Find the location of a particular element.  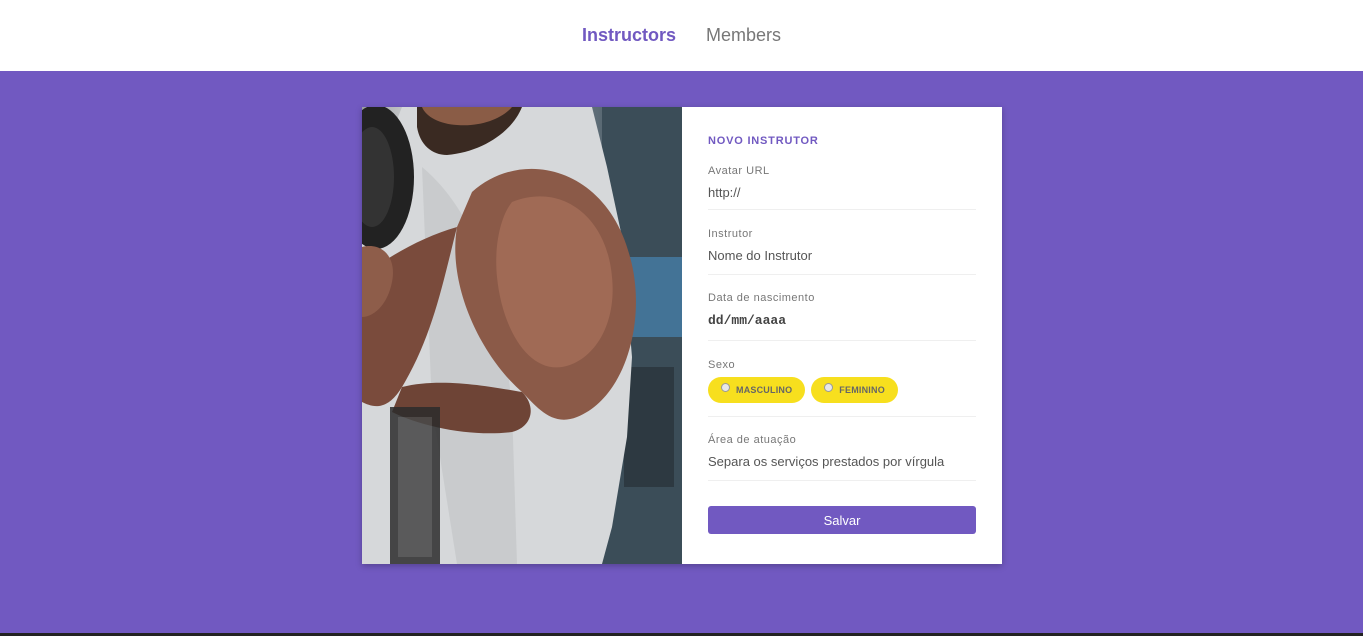

birth-date-field: Data de nascimento is located at coordinates (842, 316).